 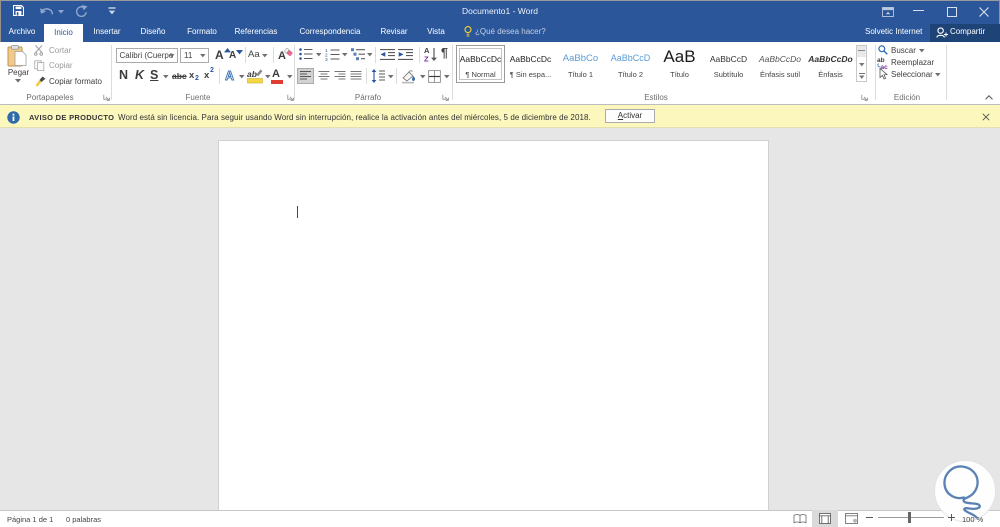 I want to click on svg-text: 3, so click(x=326, y=59).